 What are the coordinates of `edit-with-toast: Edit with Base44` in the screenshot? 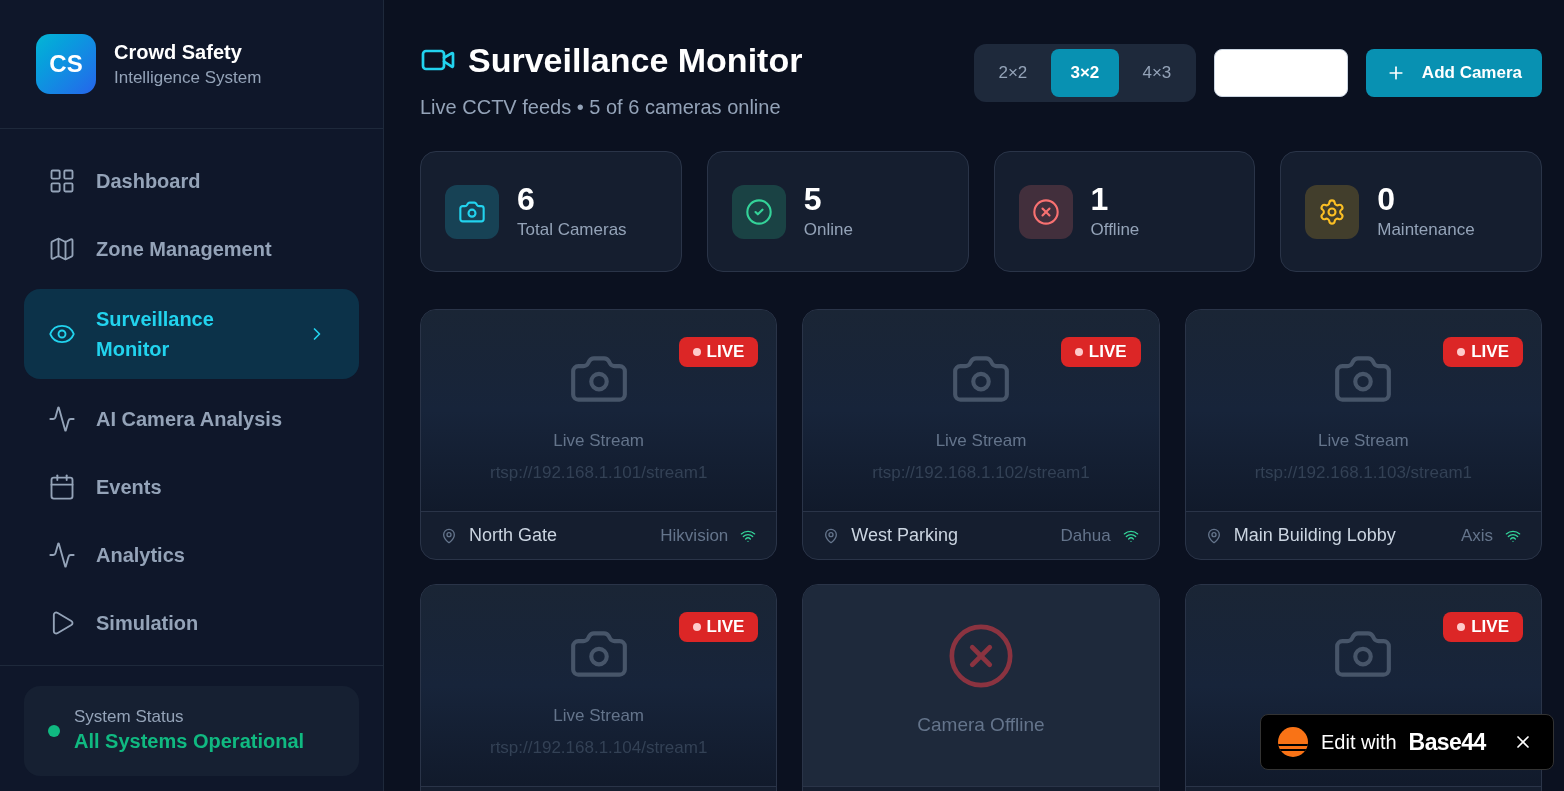 It's located at (1407, 742).